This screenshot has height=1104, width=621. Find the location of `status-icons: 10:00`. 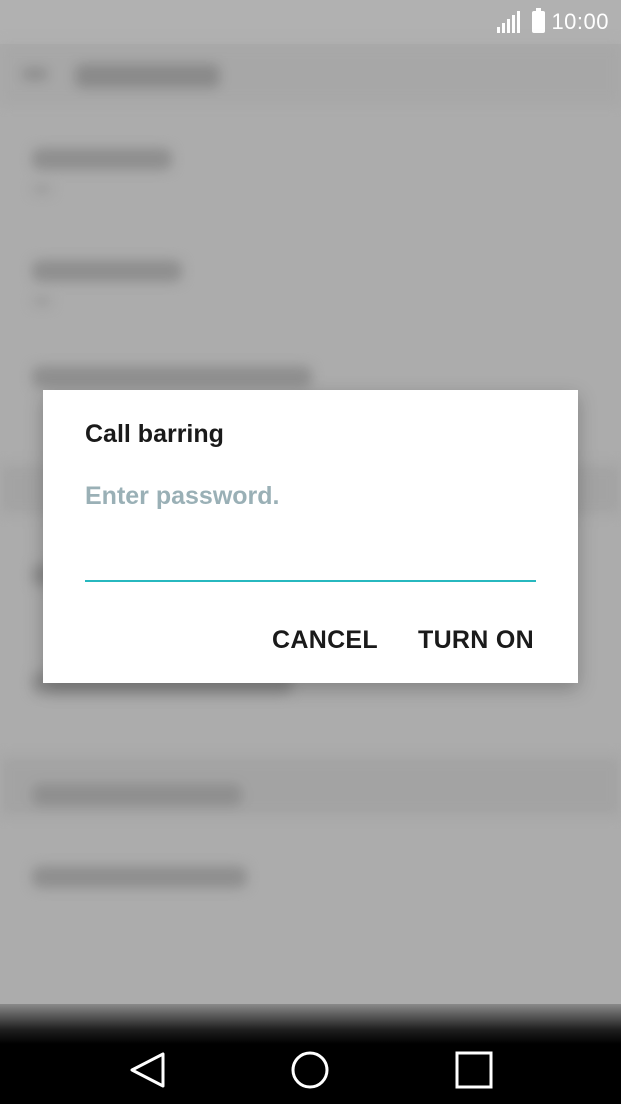

status-icons: 10:00 is located at coordinates (553, 22).